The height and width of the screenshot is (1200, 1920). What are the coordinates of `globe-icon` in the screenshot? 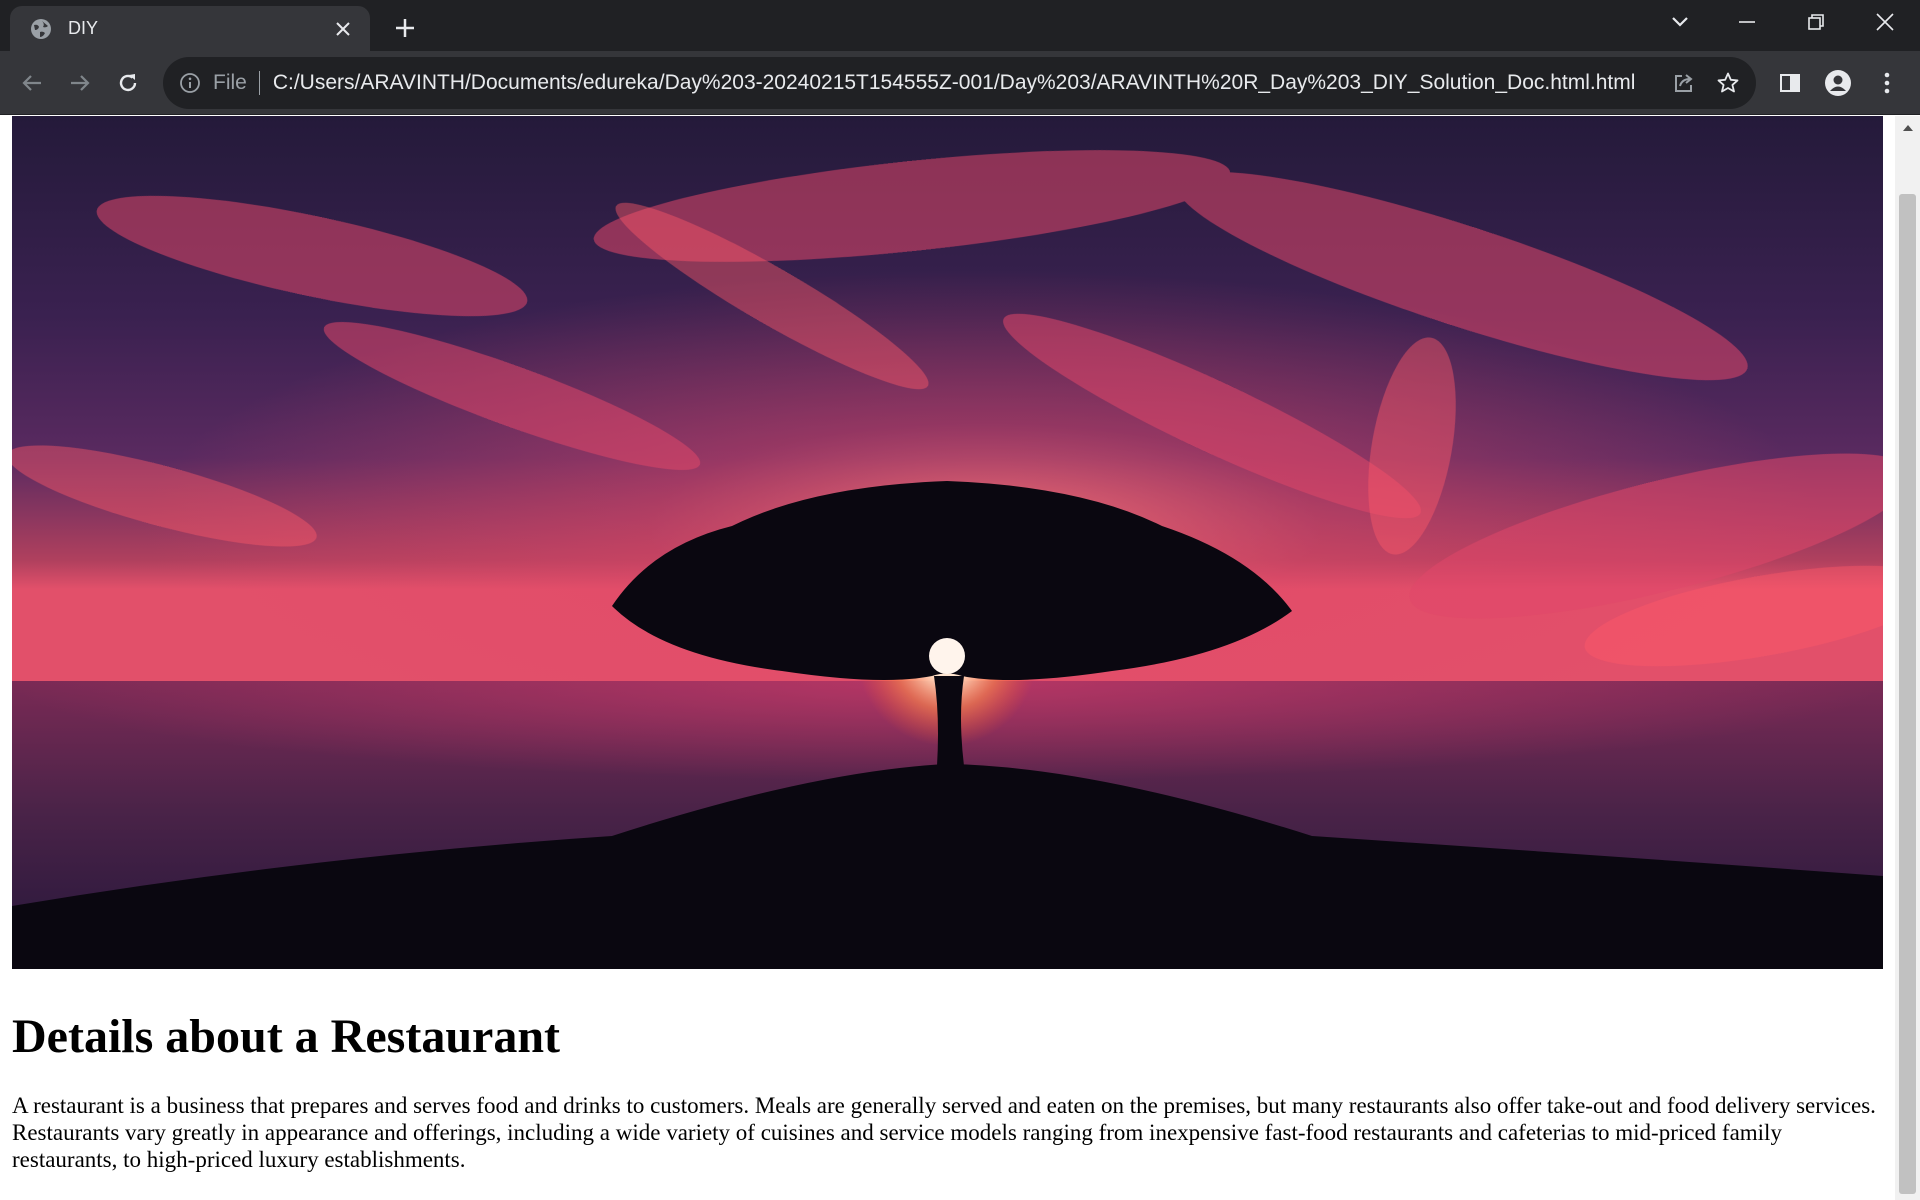 It's located at (41, 29).